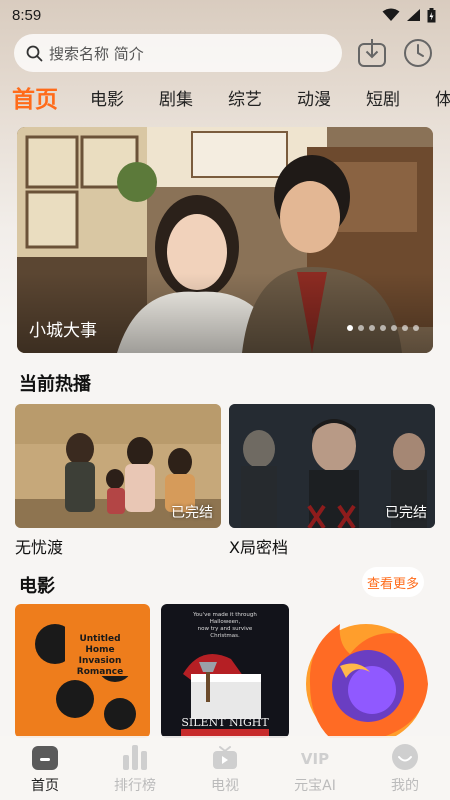 The image size is (450, 800). I want to click on svg-text: Untitled, so click(99, 639).